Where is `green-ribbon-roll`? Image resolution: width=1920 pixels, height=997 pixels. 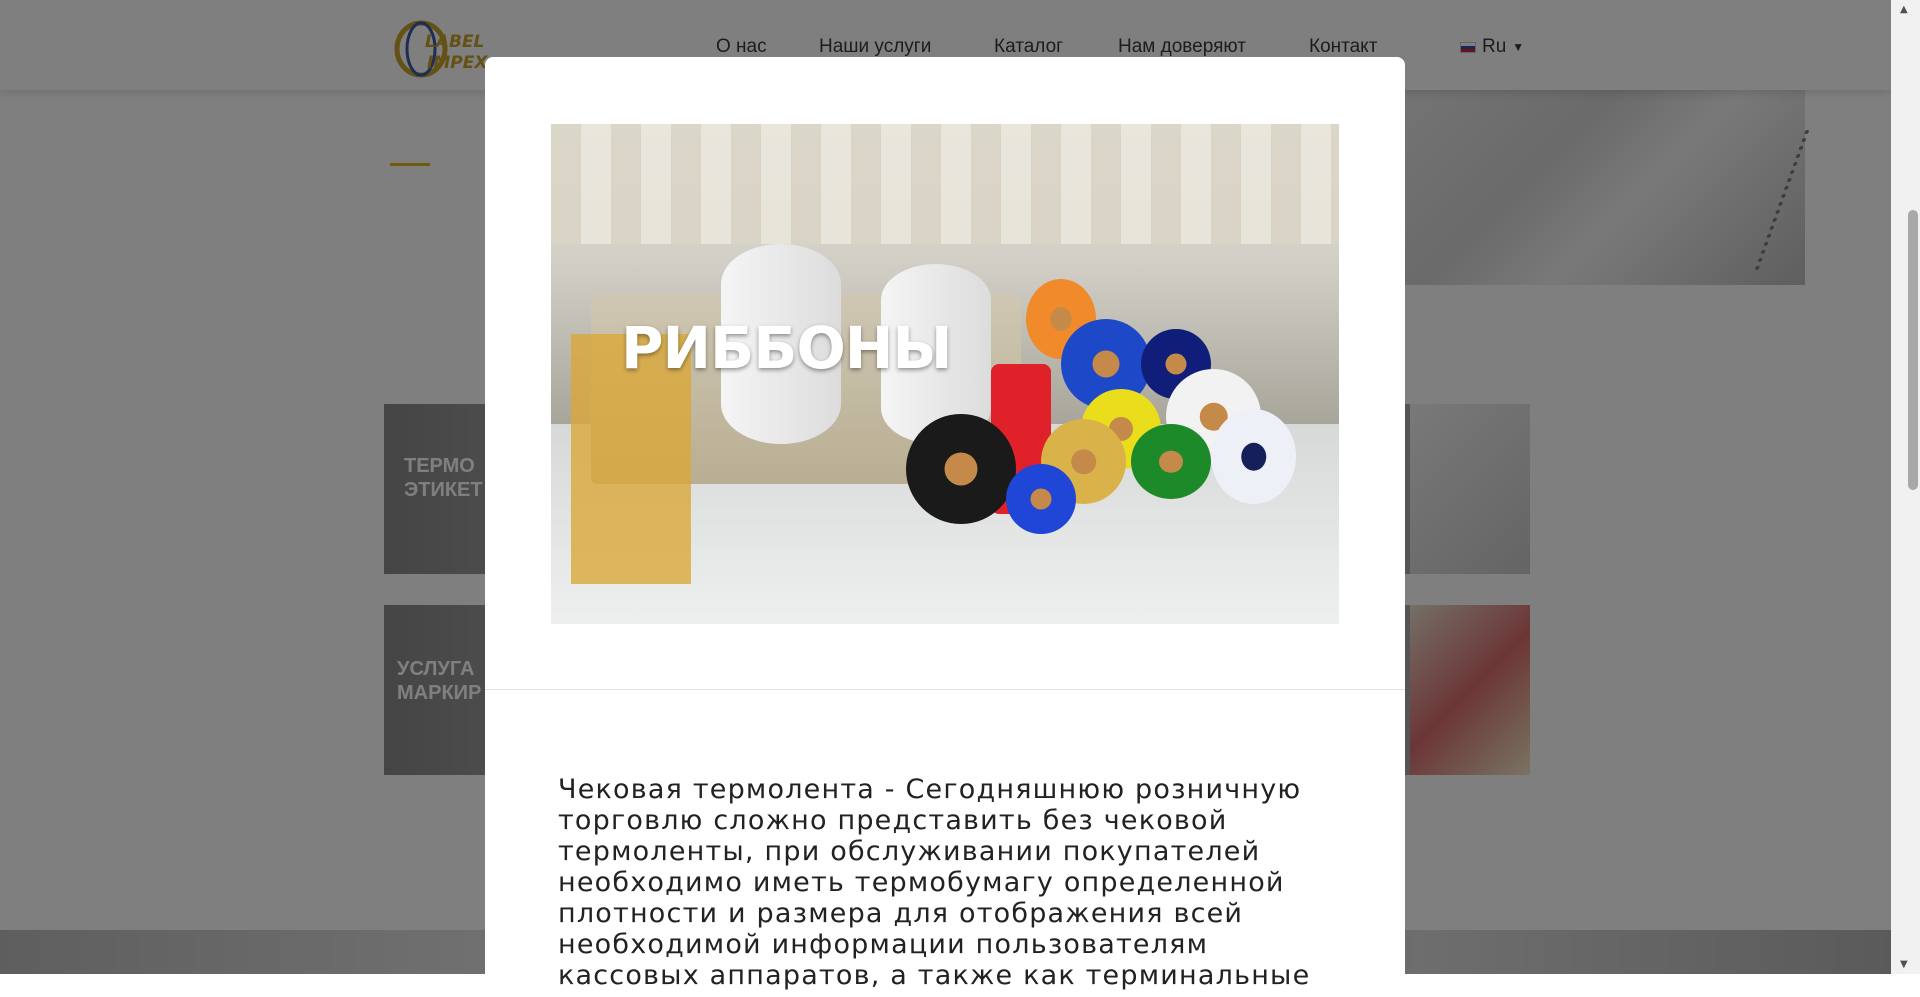
green-ribbon-roll is located at coordinates (1171, 461).